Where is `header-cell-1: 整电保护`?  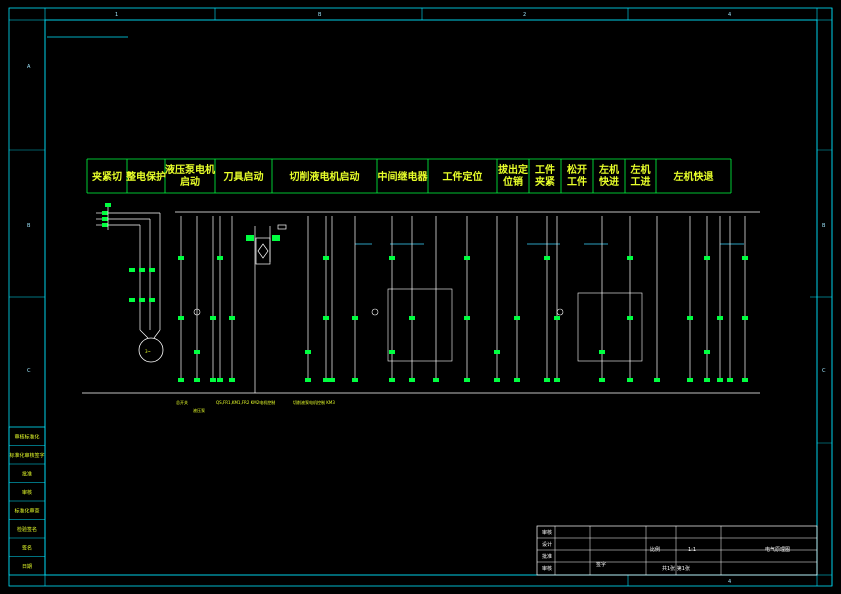 header-cell-1: 整电保护 is located at coordinates (145, 176).